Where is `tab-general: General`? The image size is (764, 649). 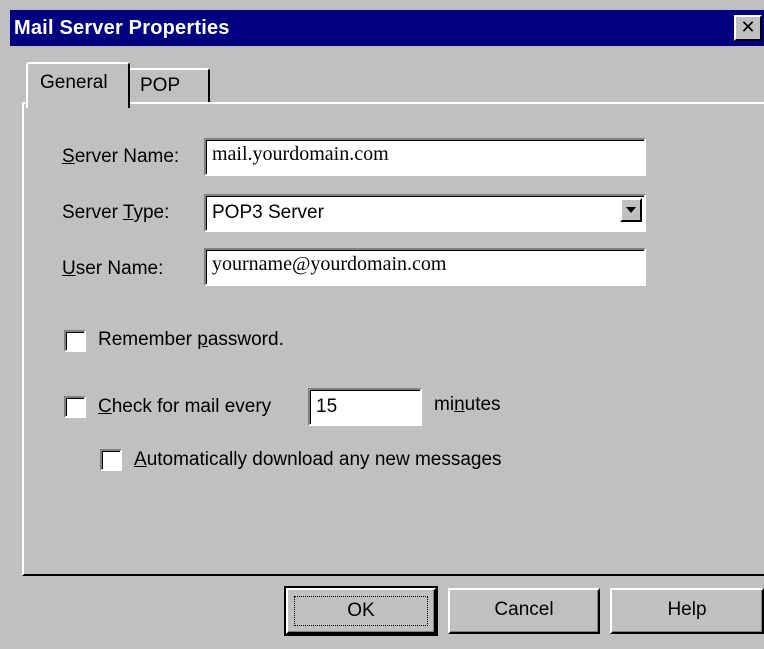
tab-general: General is located at coordinates (78, 85).